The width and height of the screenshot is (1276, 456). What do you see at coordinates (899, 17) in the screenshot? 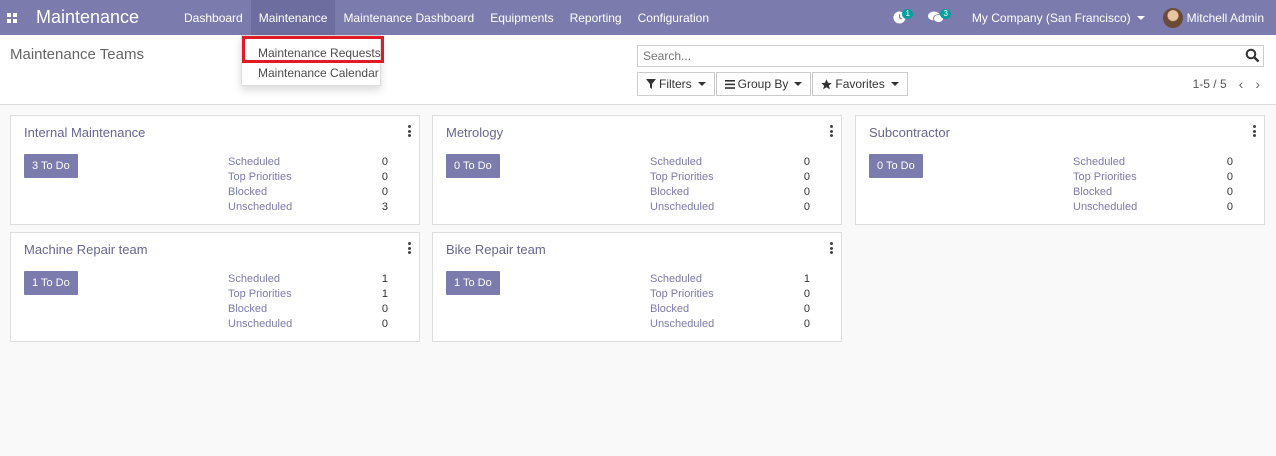
I see `activity-button: 1` at bounding box center [899, 17].